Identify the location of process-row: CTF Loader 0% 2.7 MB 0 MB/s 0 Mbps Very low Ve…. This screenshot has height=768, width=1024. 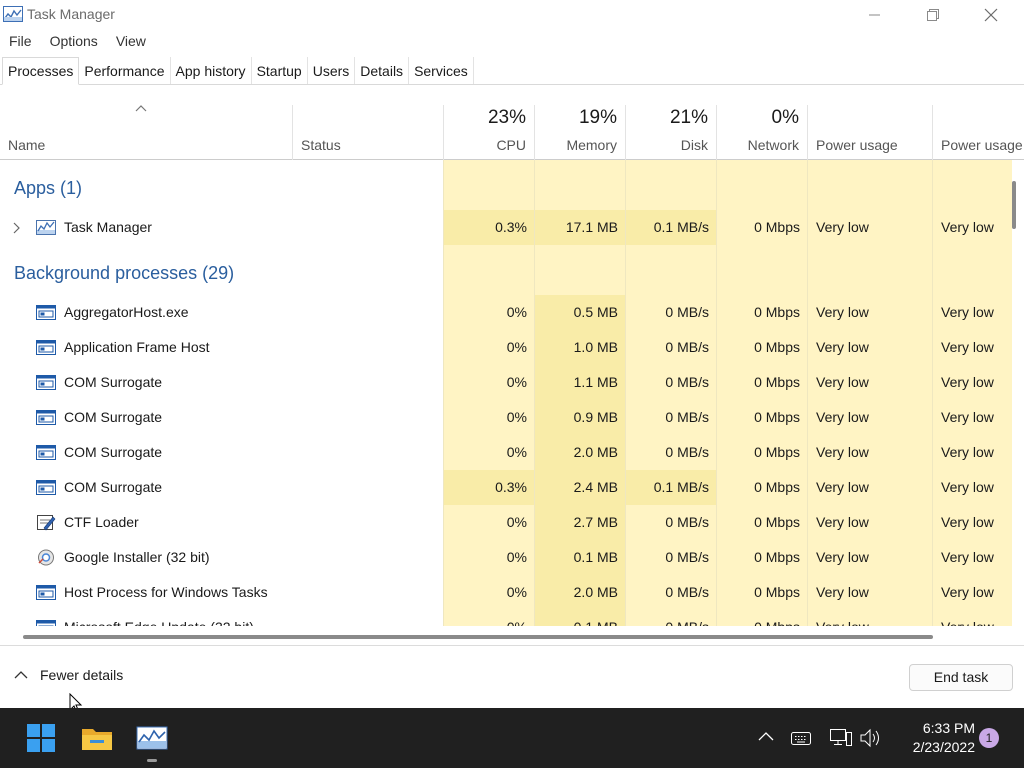
(506, 522).